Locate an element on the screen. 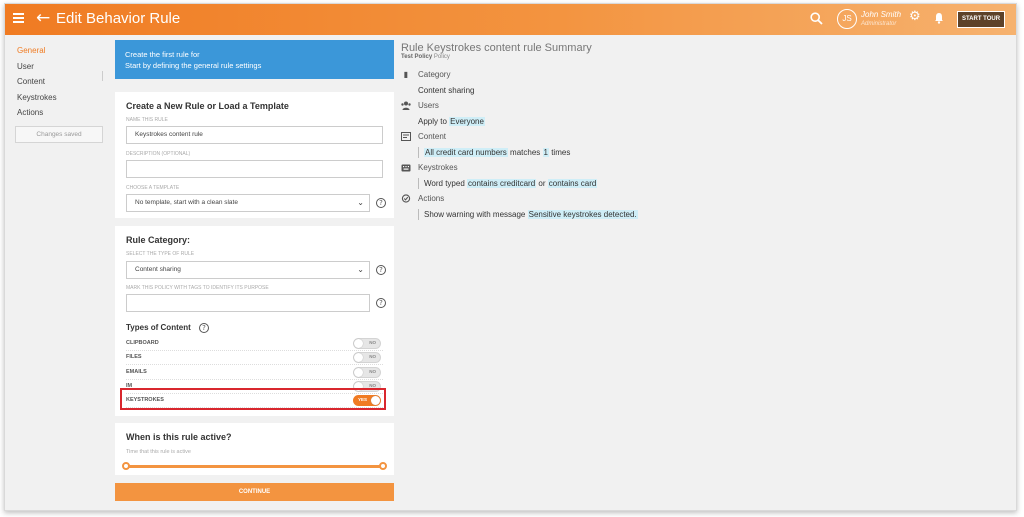 The width and height of the screenshot is (1024, 517). highlight-box is located at coordinates (253, 399).